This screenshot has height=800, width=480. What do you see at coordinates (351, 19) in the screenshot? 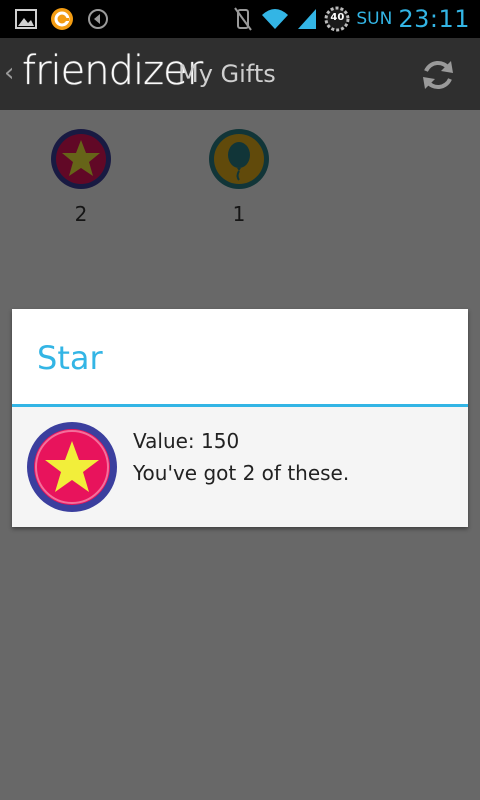
I see `system-status: 40 SUN 23:11` at bounding box center [351, 19].